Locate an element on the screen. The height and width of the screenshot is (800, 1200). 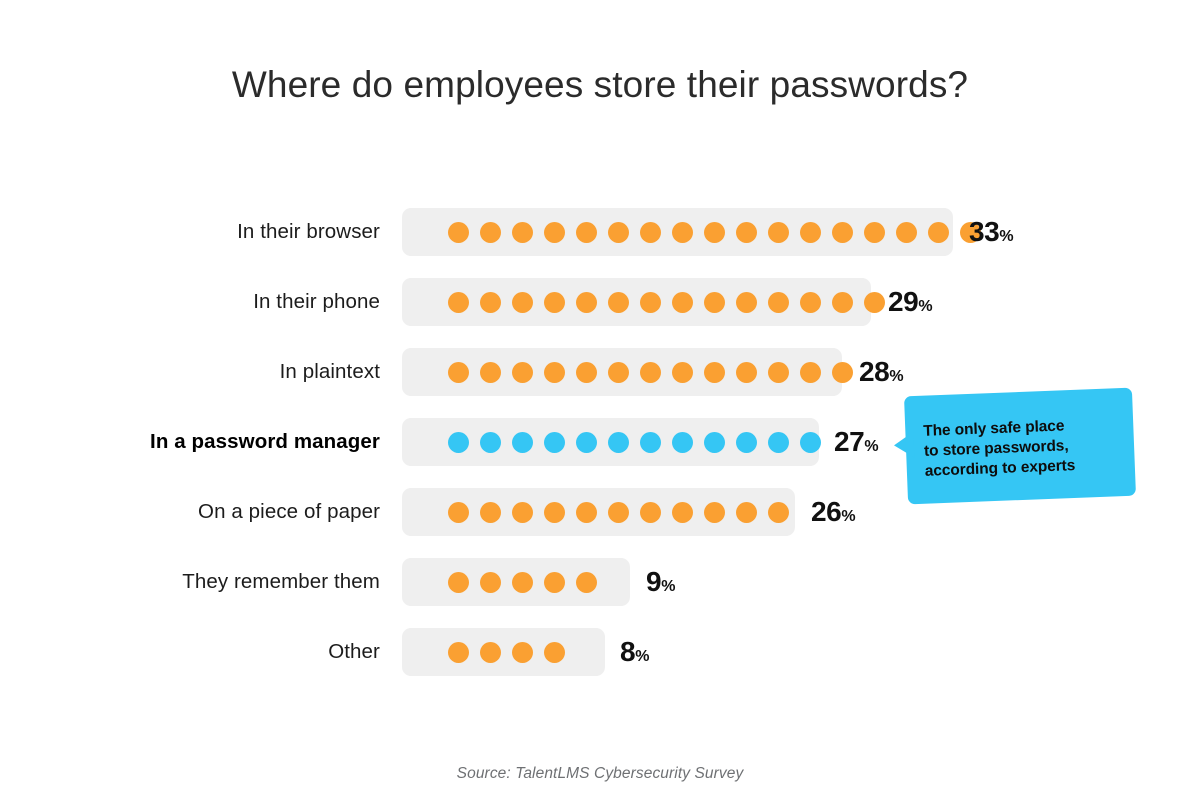
bar-value-label: 26% is located at coordinates (833, 512).